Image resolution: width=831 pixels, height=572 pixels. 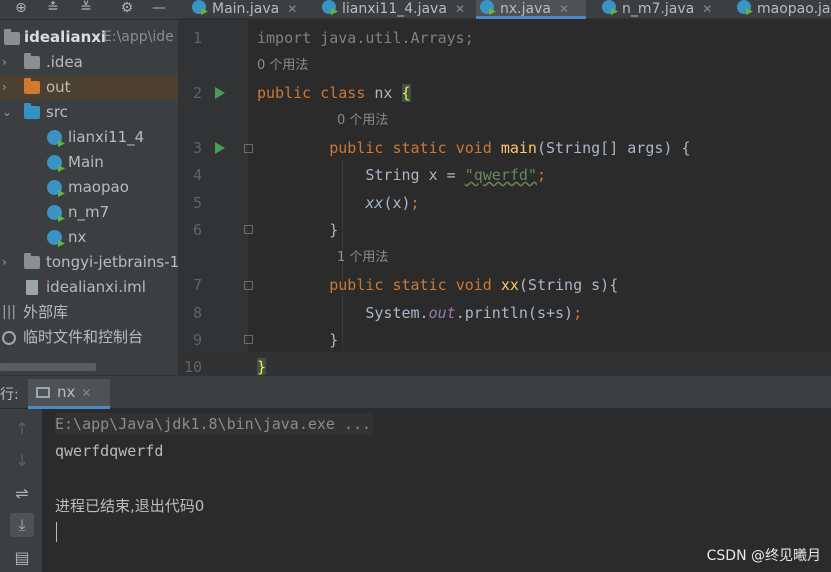 I want to click on tab-label: Main.java, so click(x=246, y=9).